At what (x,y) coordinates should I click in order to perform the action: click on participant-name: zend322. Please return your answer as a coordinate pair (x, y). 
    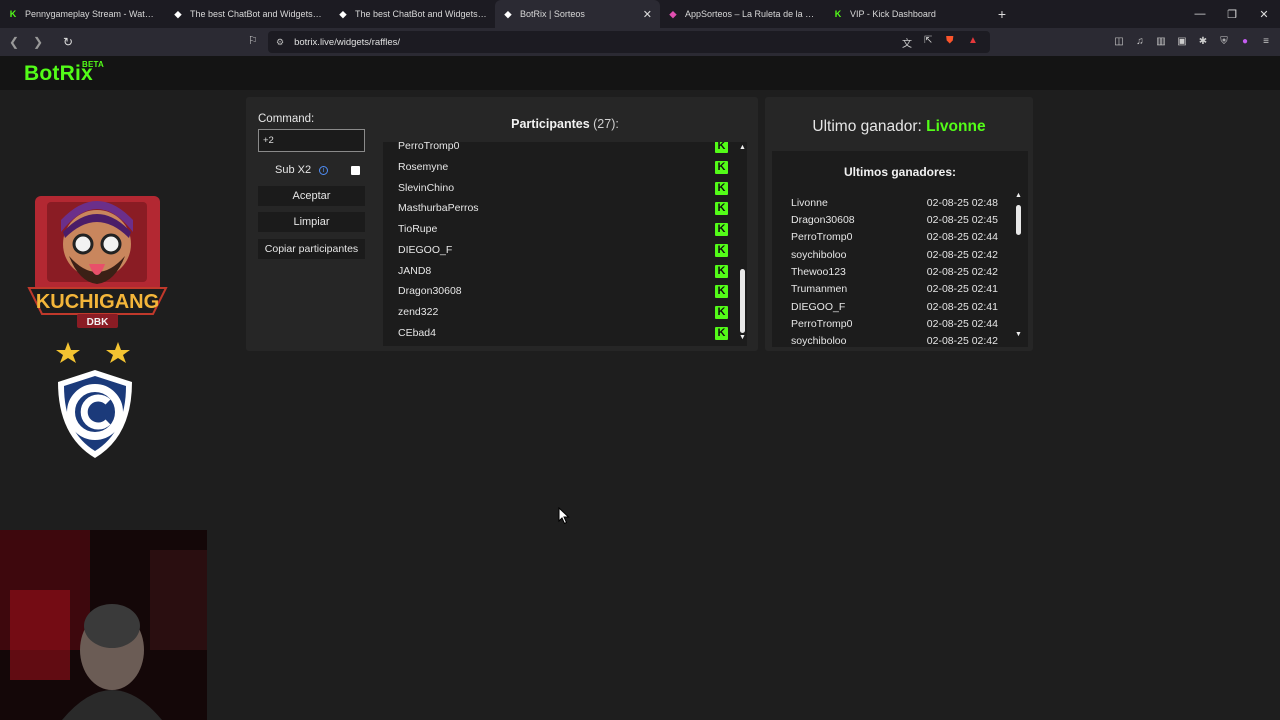
    Looking at the image, I should click on (418, 312).